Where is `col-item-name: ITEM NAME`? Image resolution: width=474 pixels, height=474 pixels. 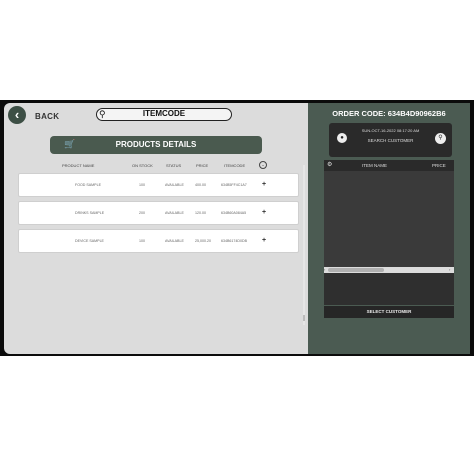 col-item-name: ITEM NAME is located at coordinates (375, 165).